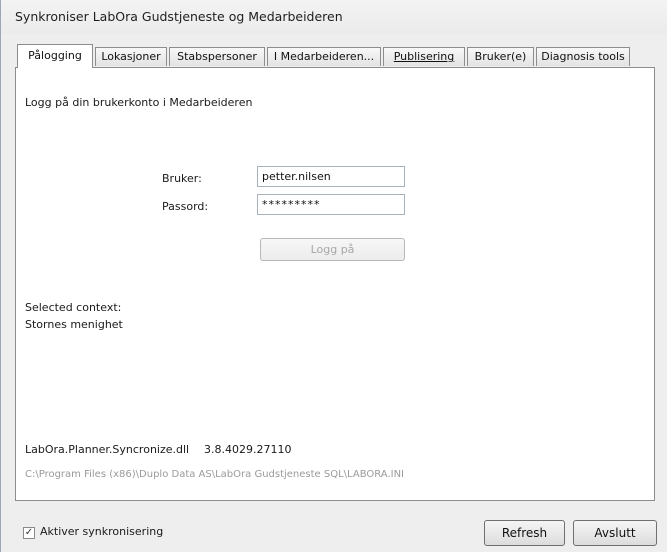  What do you see at coordinates (331, 204) in the screenshot?
I see `password-input: *********` at bounding box center [331, 204].